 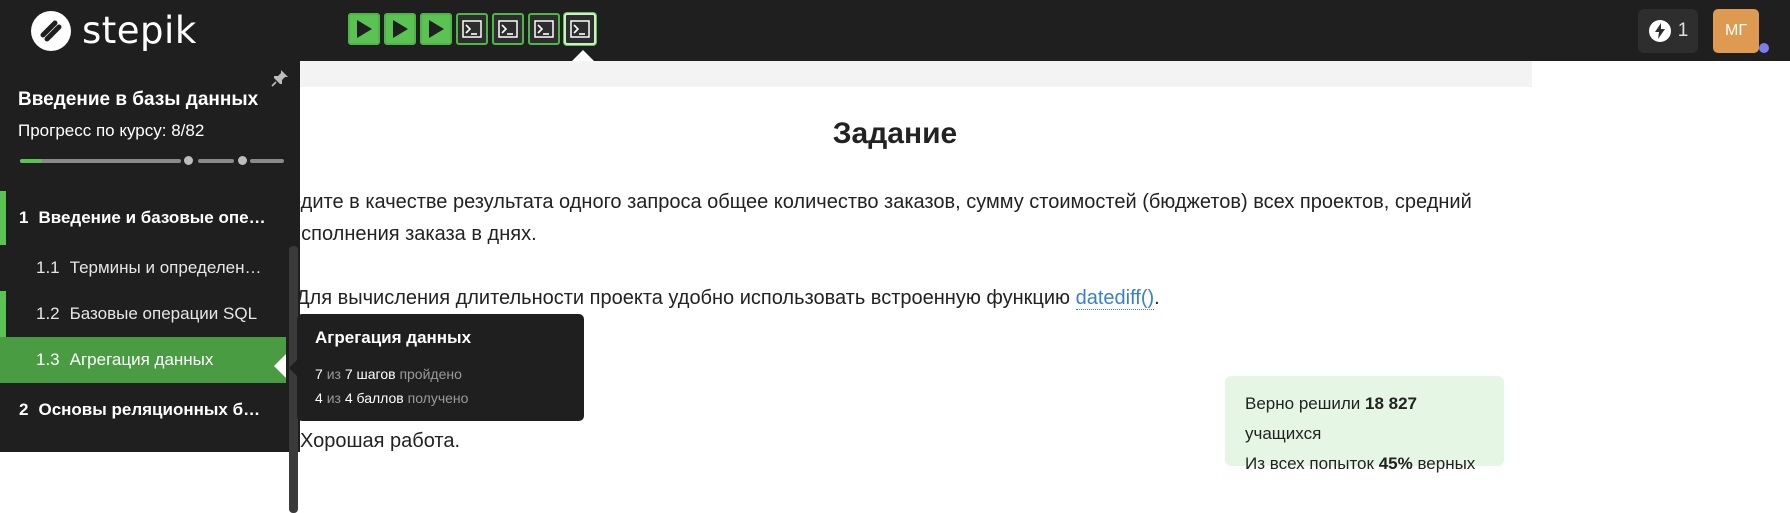 I want to click on tooltip-points: 4 из 4 баллов получено, so click(x=440, y=398).